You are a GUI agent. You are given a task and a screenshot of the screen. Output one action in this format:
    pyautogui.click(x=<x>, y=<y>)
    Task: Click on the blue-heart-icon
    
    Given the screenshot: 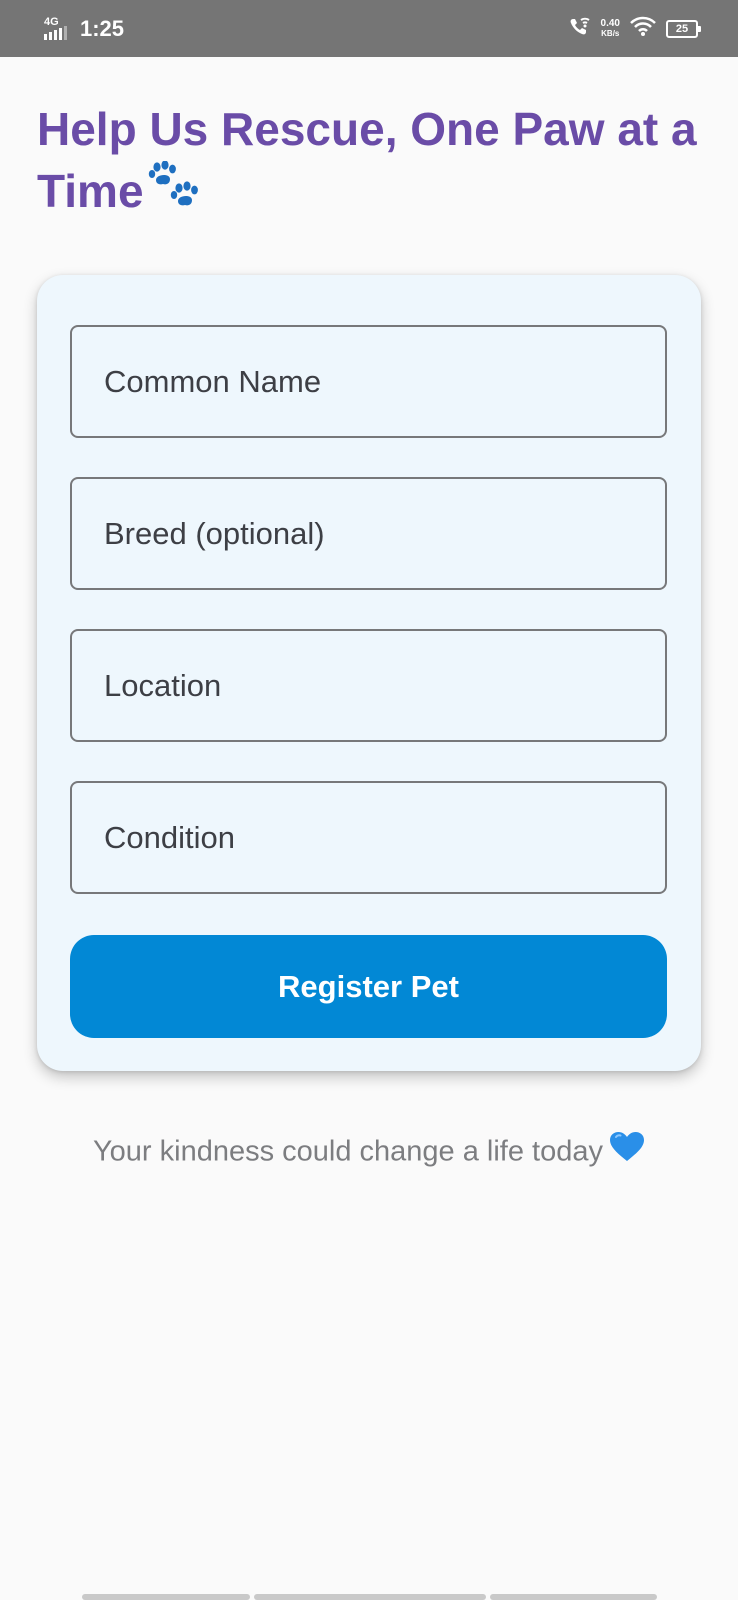 What is the action you would take?
    pyautogui.click(x=627, y=1151)
    